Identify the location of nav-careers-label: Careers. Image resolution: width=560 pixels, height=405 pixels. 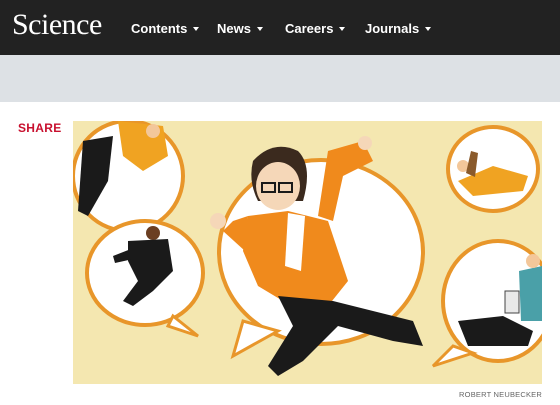
(309, 28).